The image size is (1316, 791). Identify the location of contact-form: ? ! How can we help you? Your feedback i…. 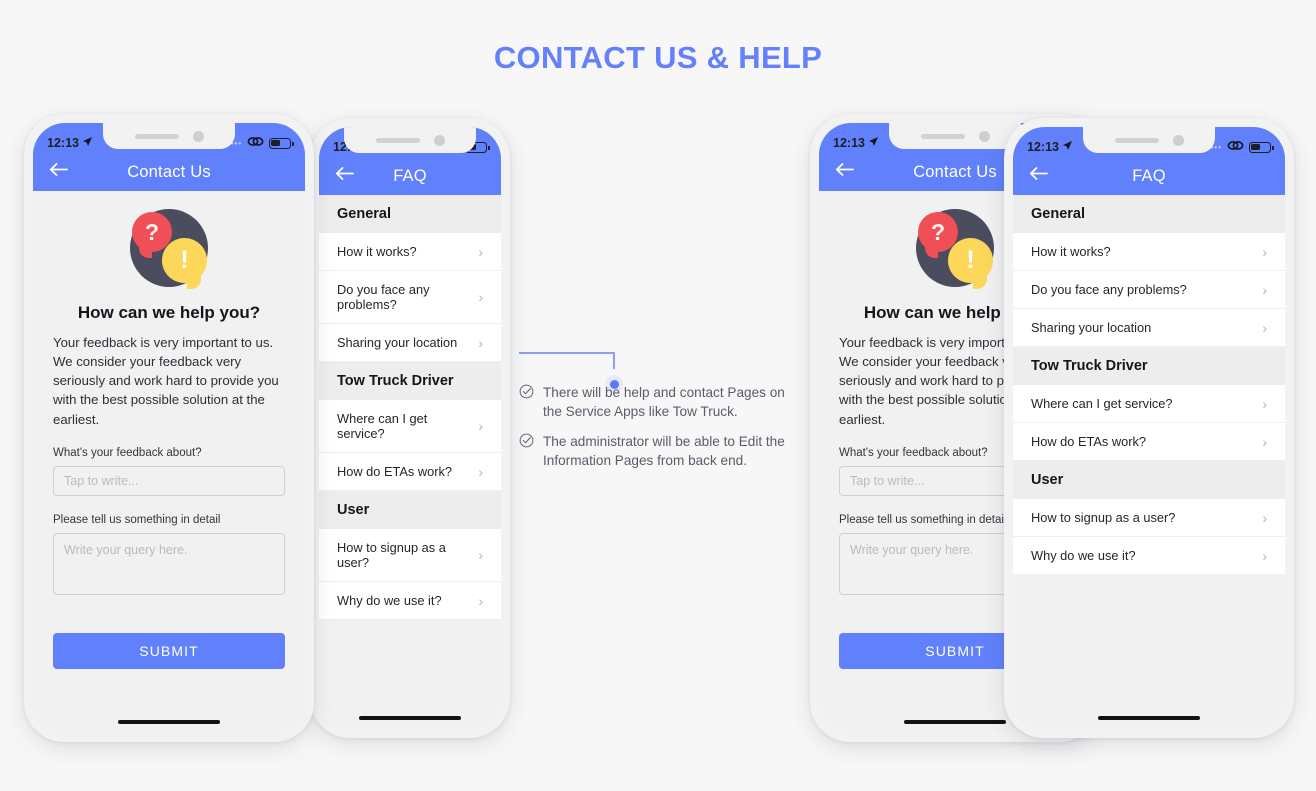
(169, 471).